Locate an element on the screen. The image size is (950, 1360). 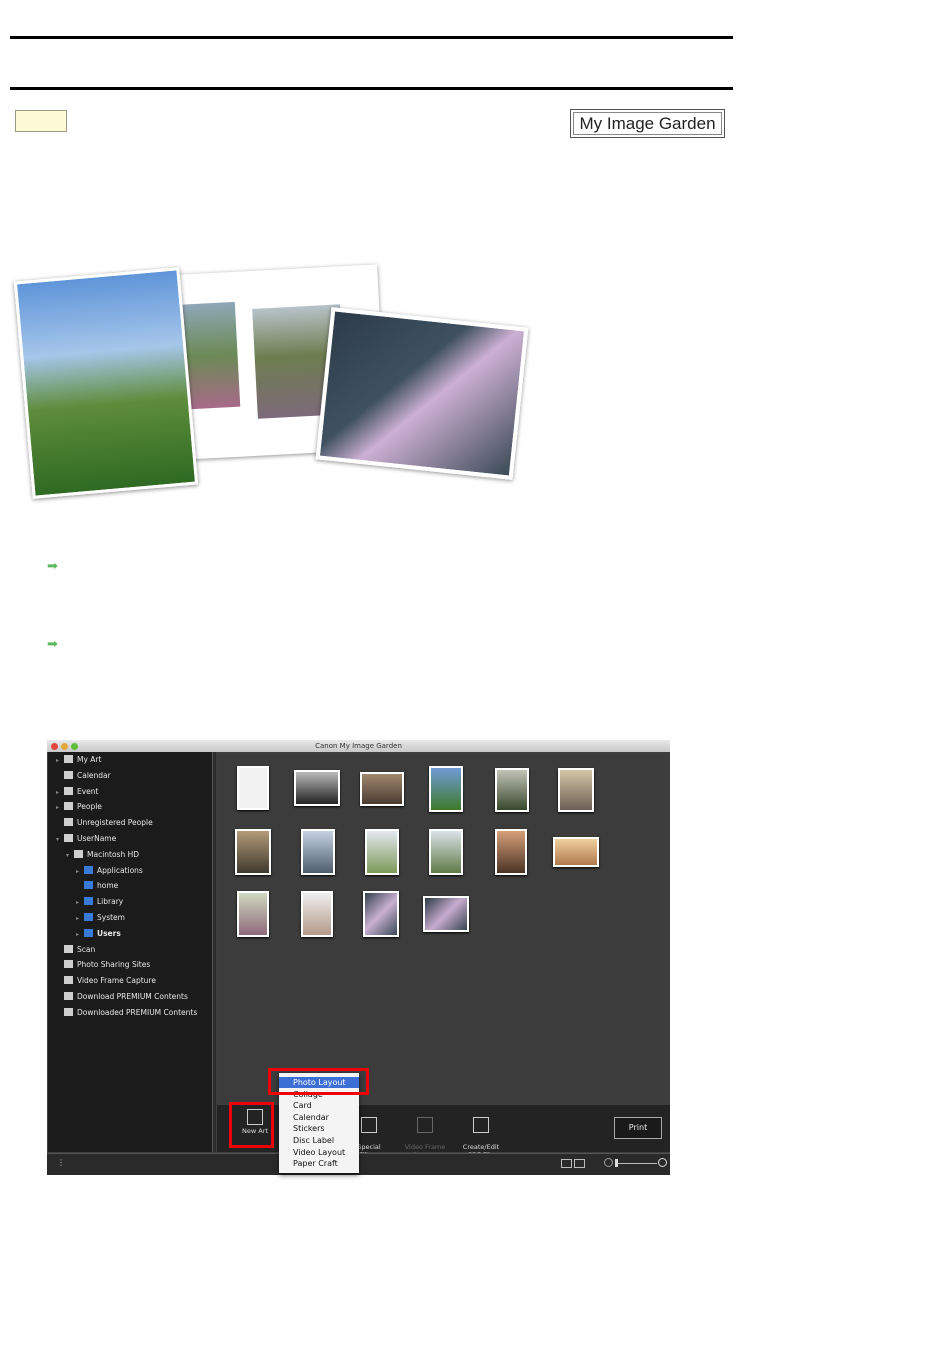
sidebar-item: ▸ Applications is located at coordinates (109, 871).